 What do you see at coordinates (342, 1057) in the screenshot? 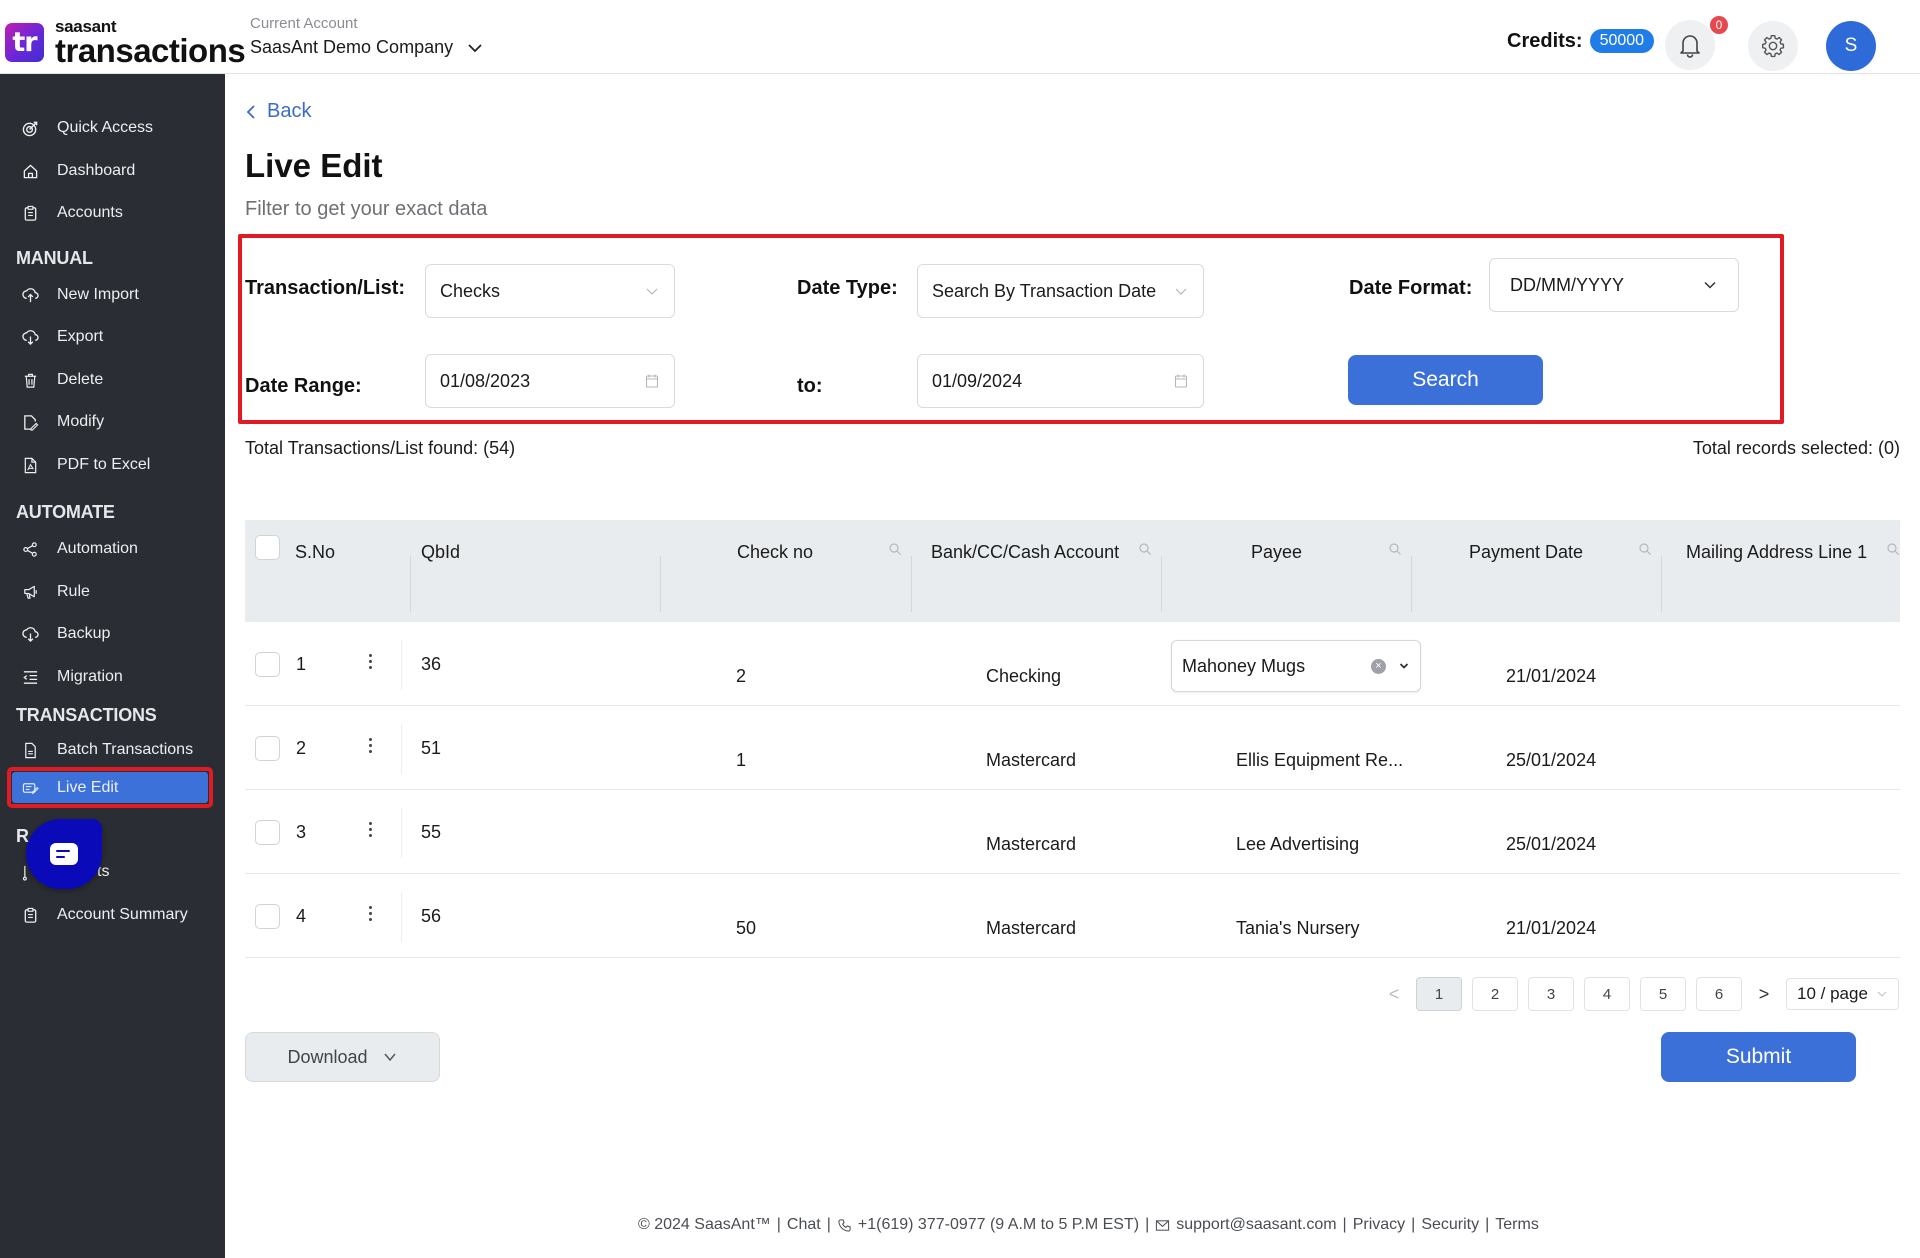
I see `download-button: Download` at bounding box center [342, 1057].